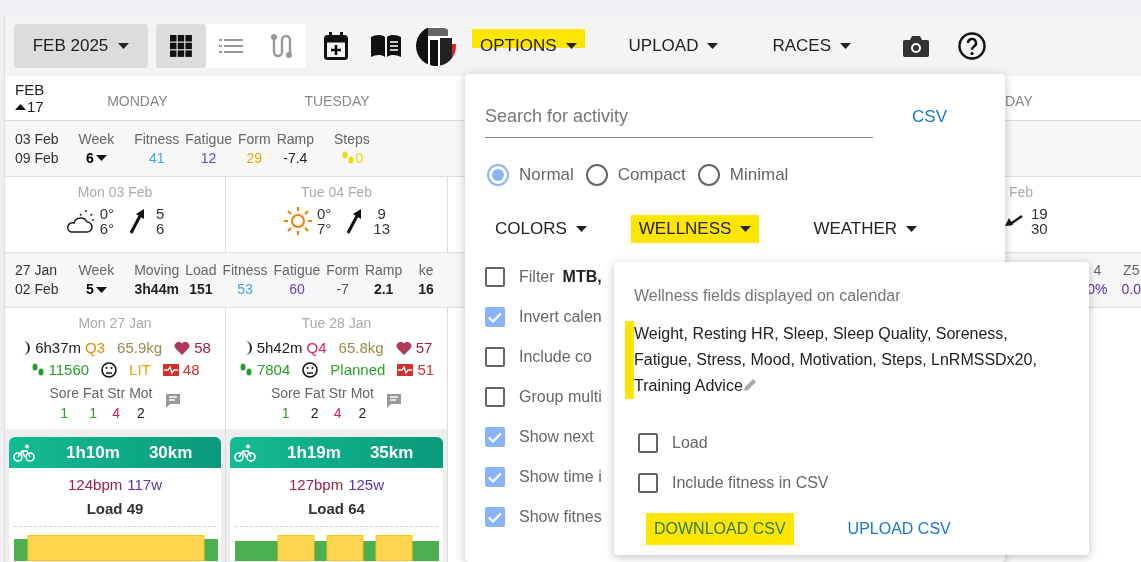 The image size is (1141, 562). I want to click on stat-value: -7, so click(342, 289).